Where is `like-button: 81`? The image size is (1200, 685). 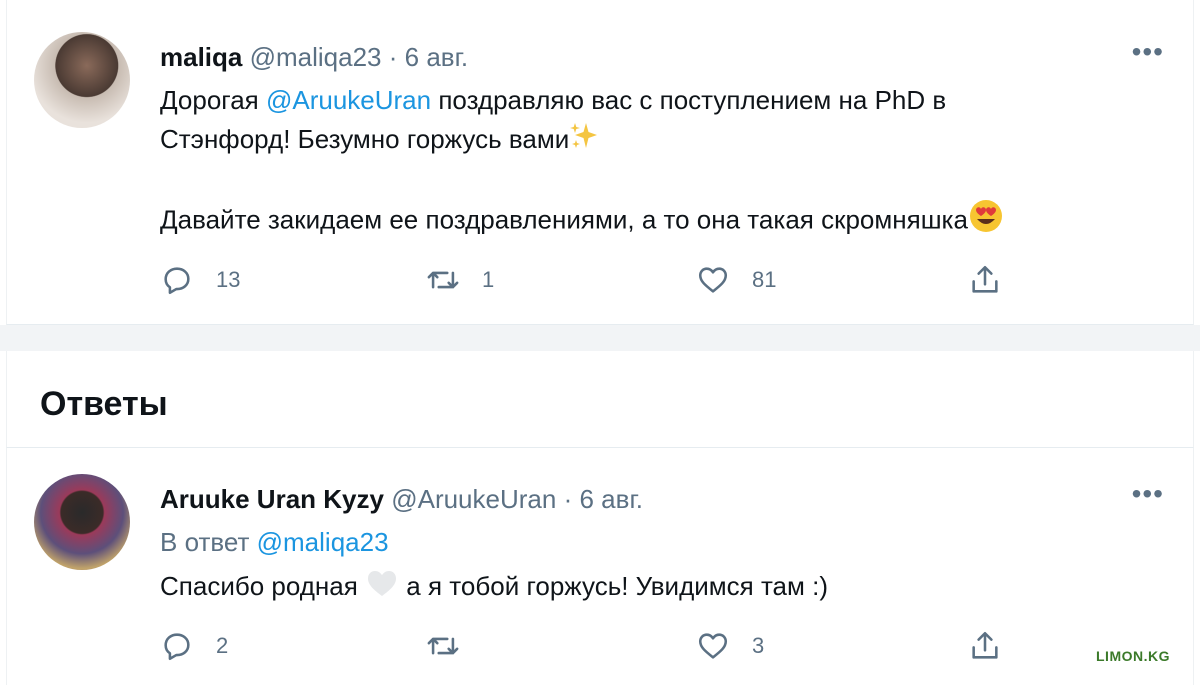 like-button: 81 is located at coordinates (736, 280).